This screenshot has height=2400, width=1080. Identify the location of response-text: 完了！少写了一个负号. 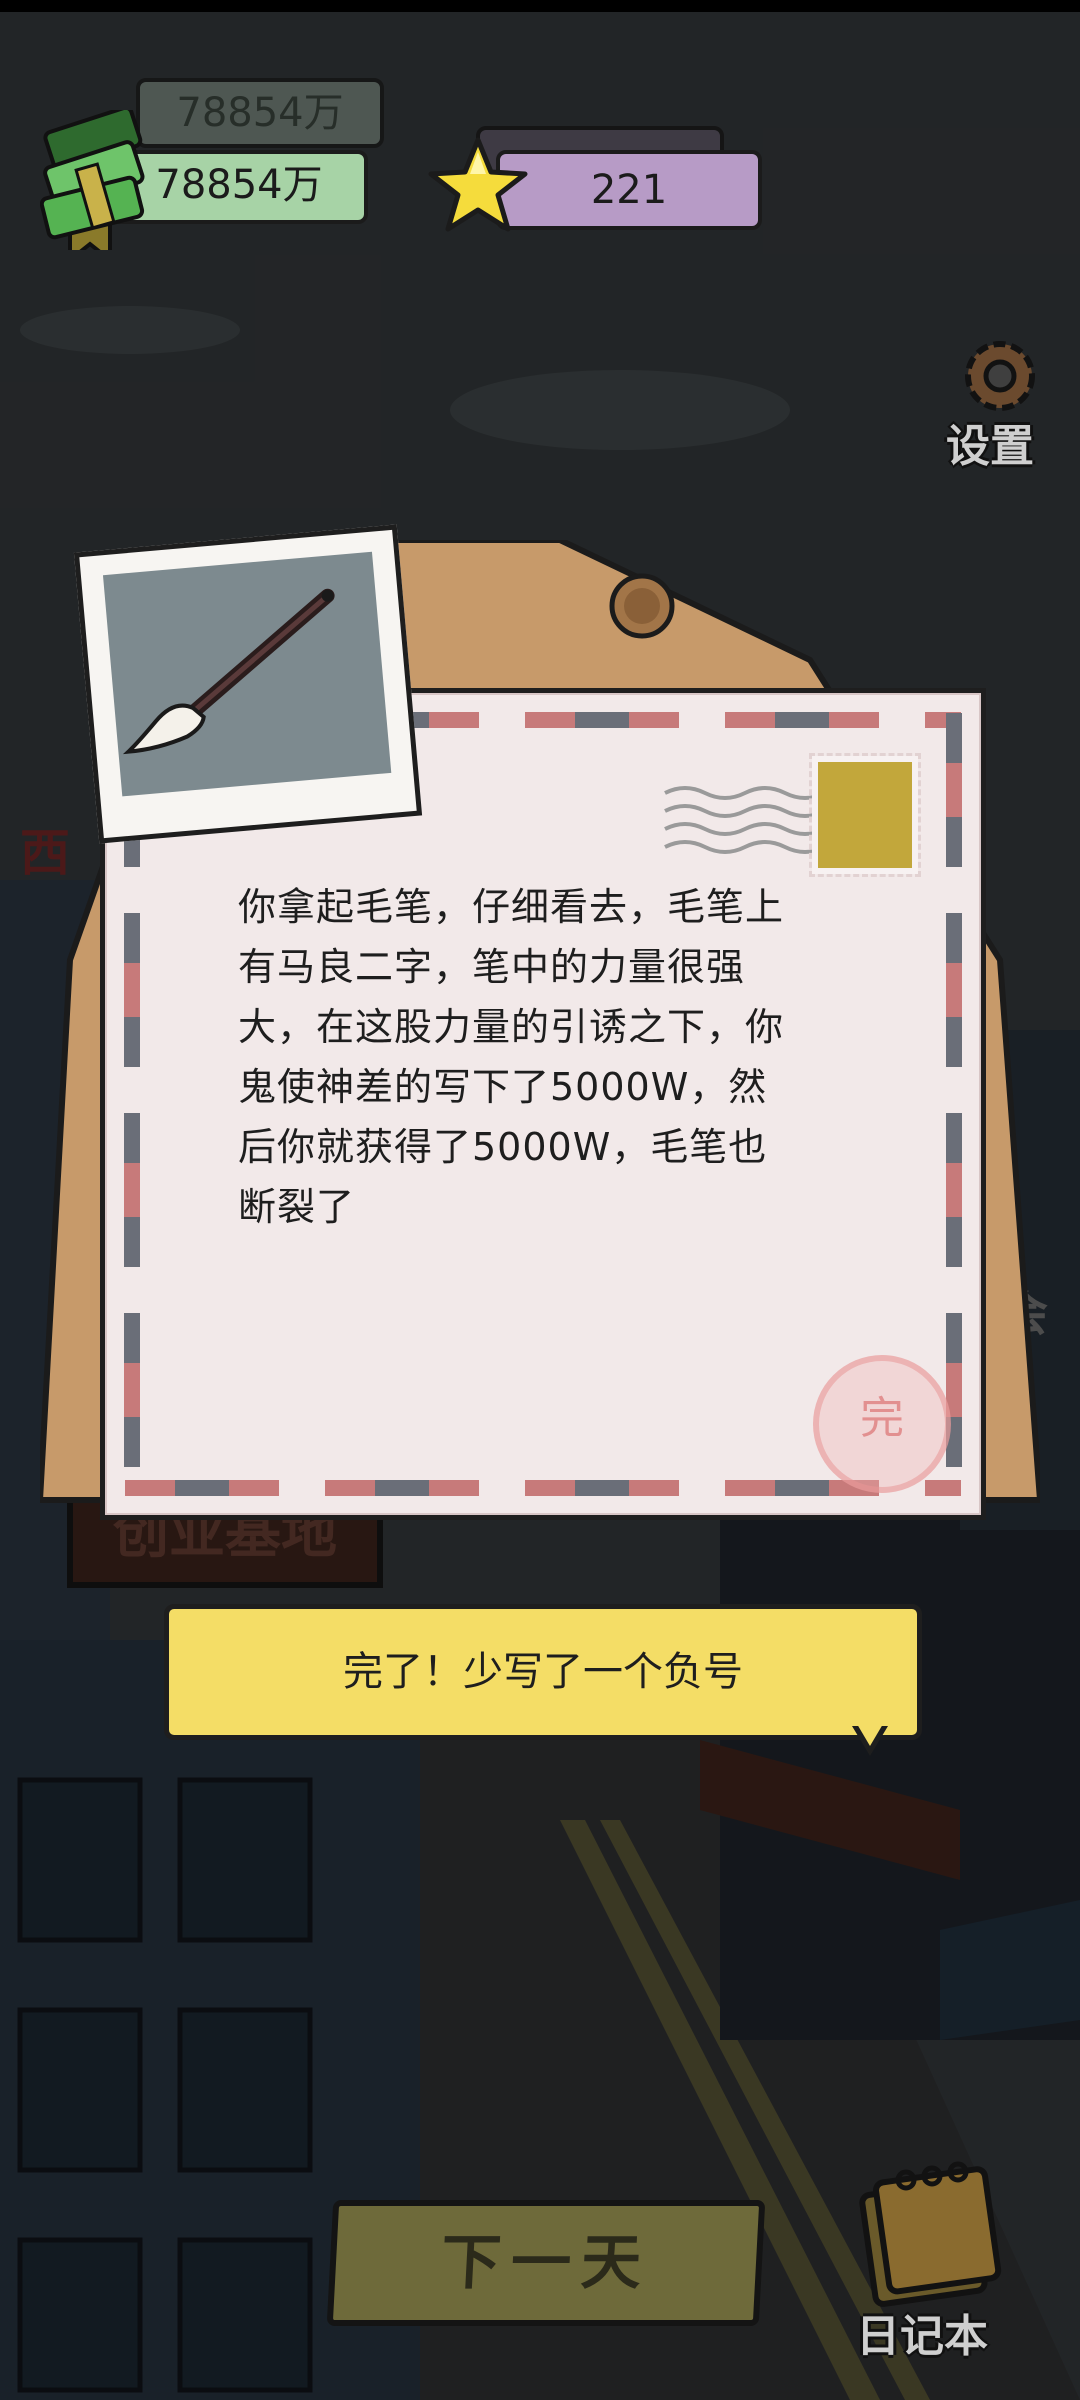
(543, 1672).